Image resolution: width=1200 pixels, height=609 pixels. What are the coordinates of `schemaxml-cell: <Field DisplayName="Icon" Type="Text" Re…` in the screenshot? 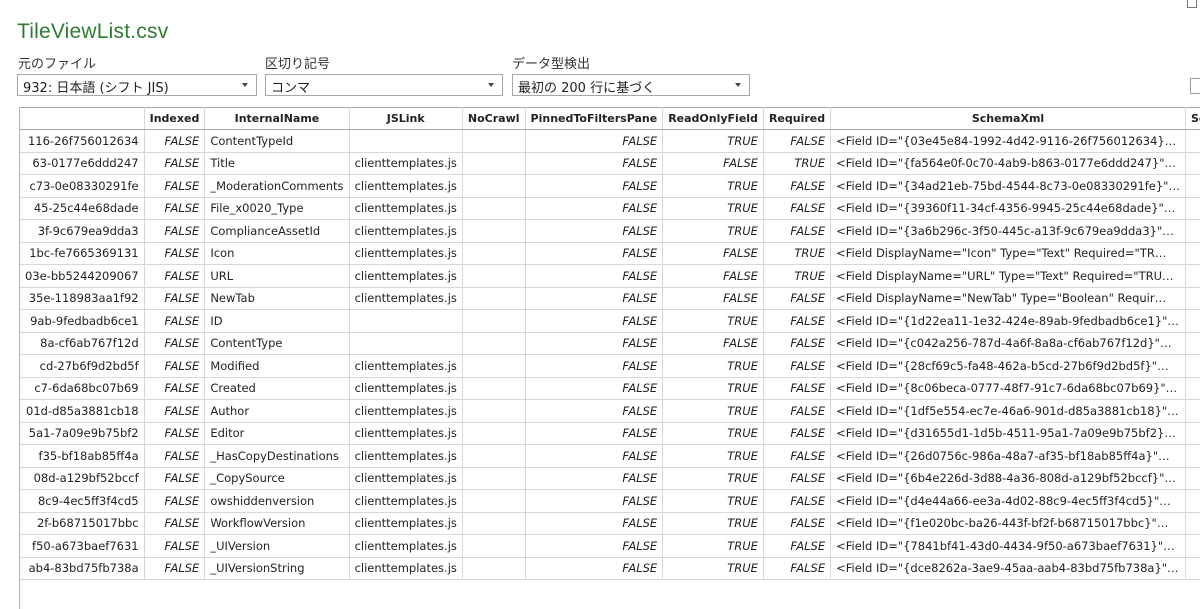 It's located at (1008, 253).